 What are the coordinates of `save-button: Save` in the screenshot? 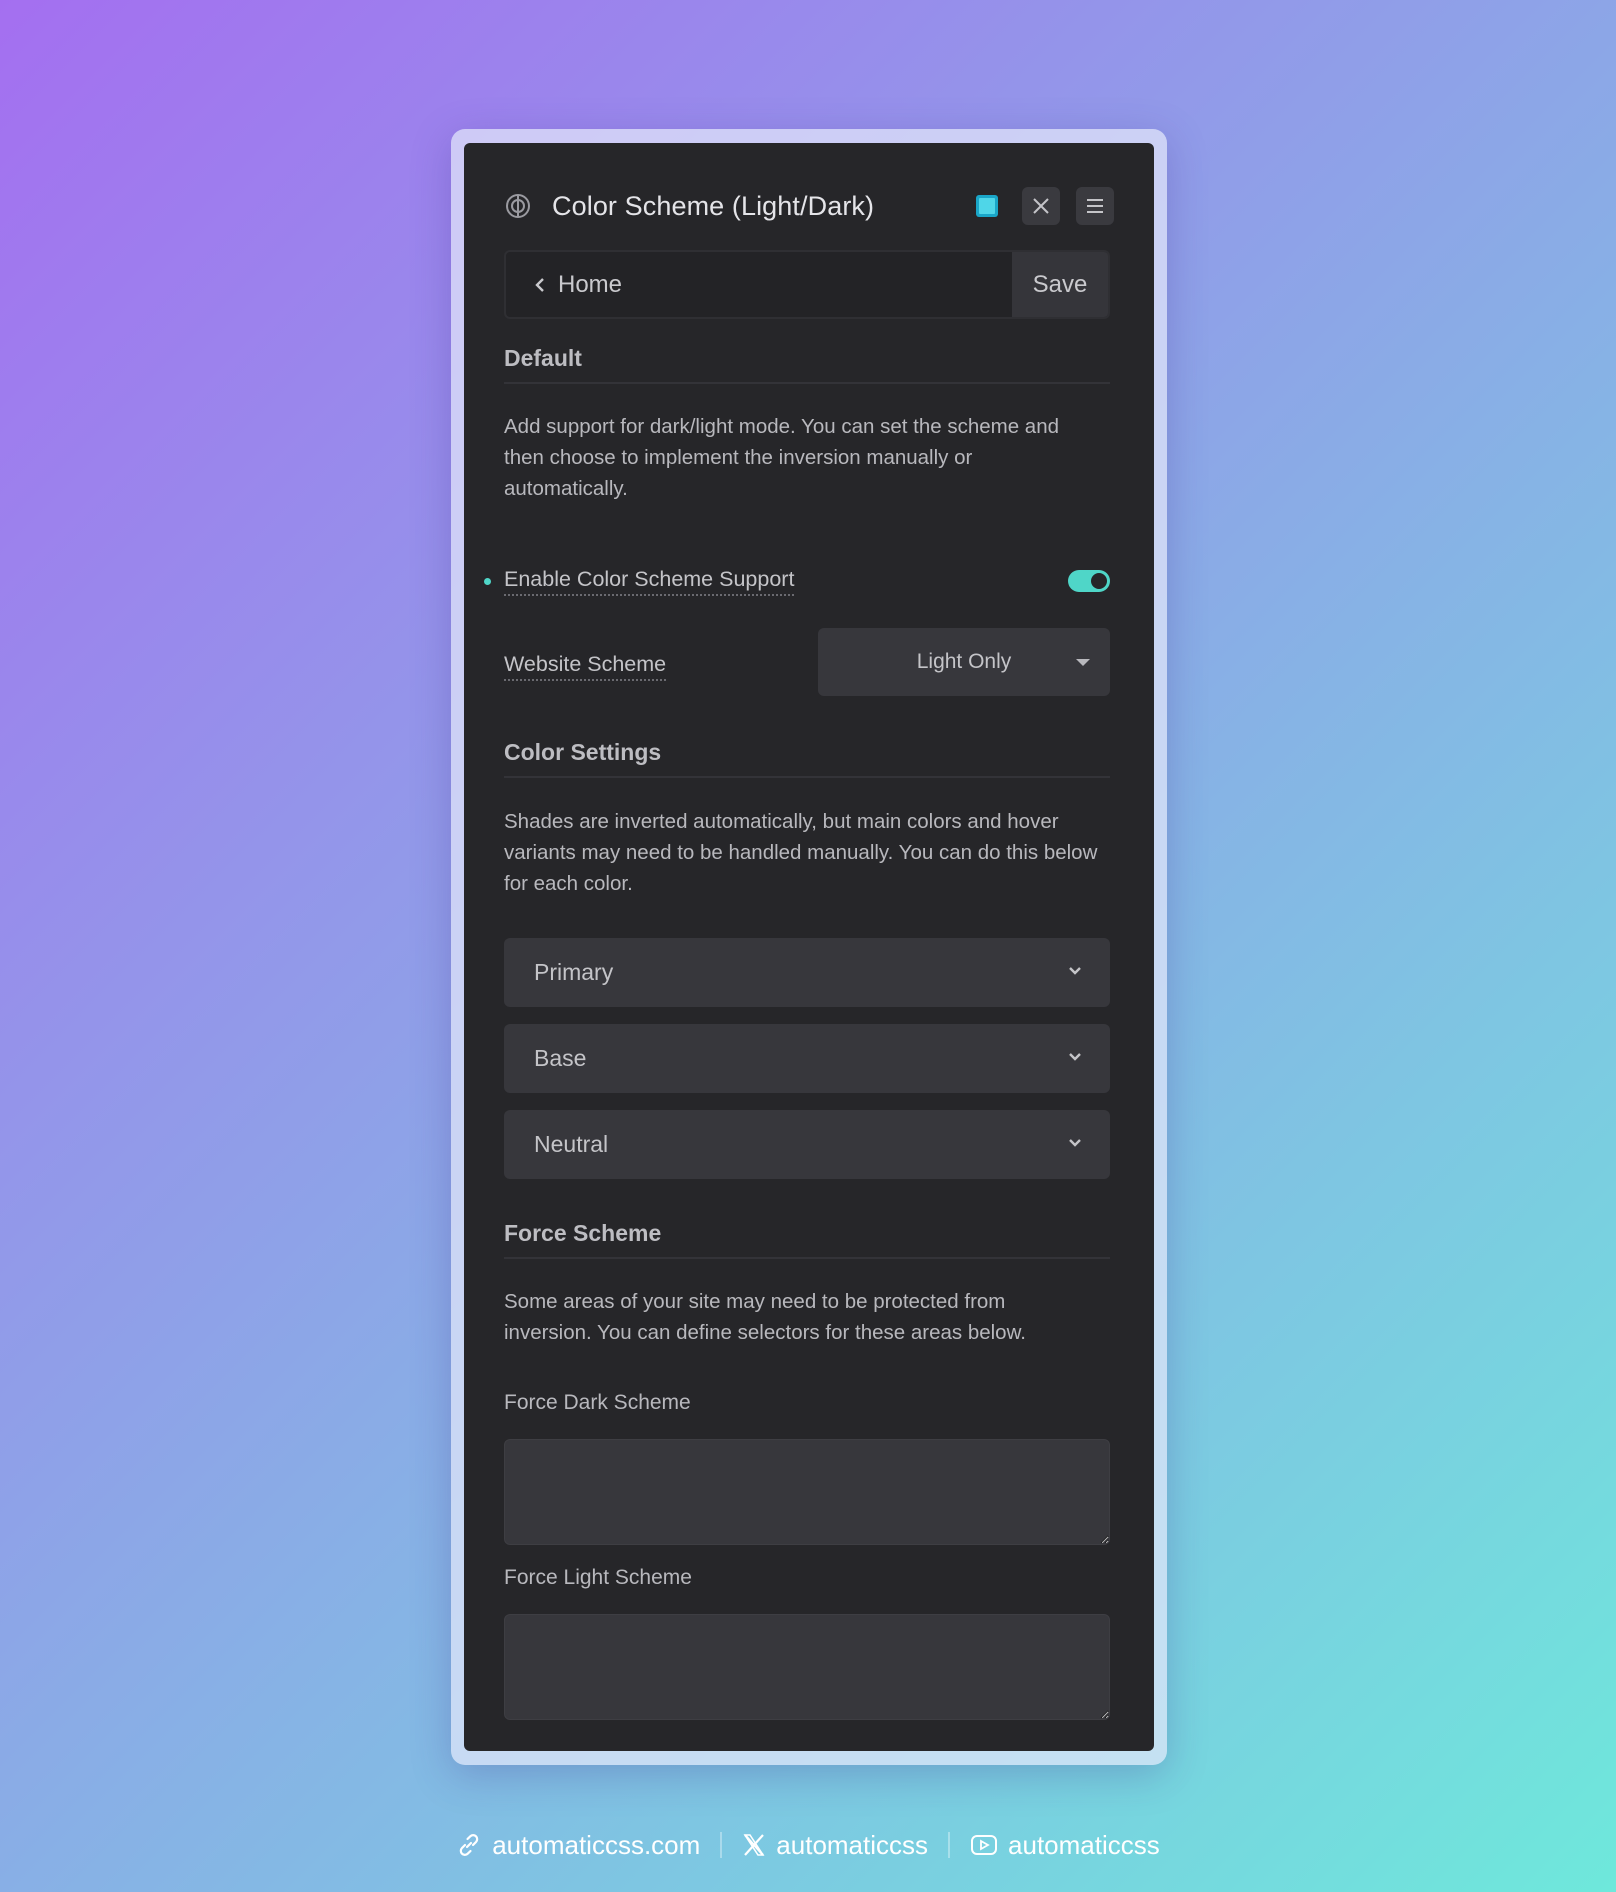 It's located at (1060, 284).